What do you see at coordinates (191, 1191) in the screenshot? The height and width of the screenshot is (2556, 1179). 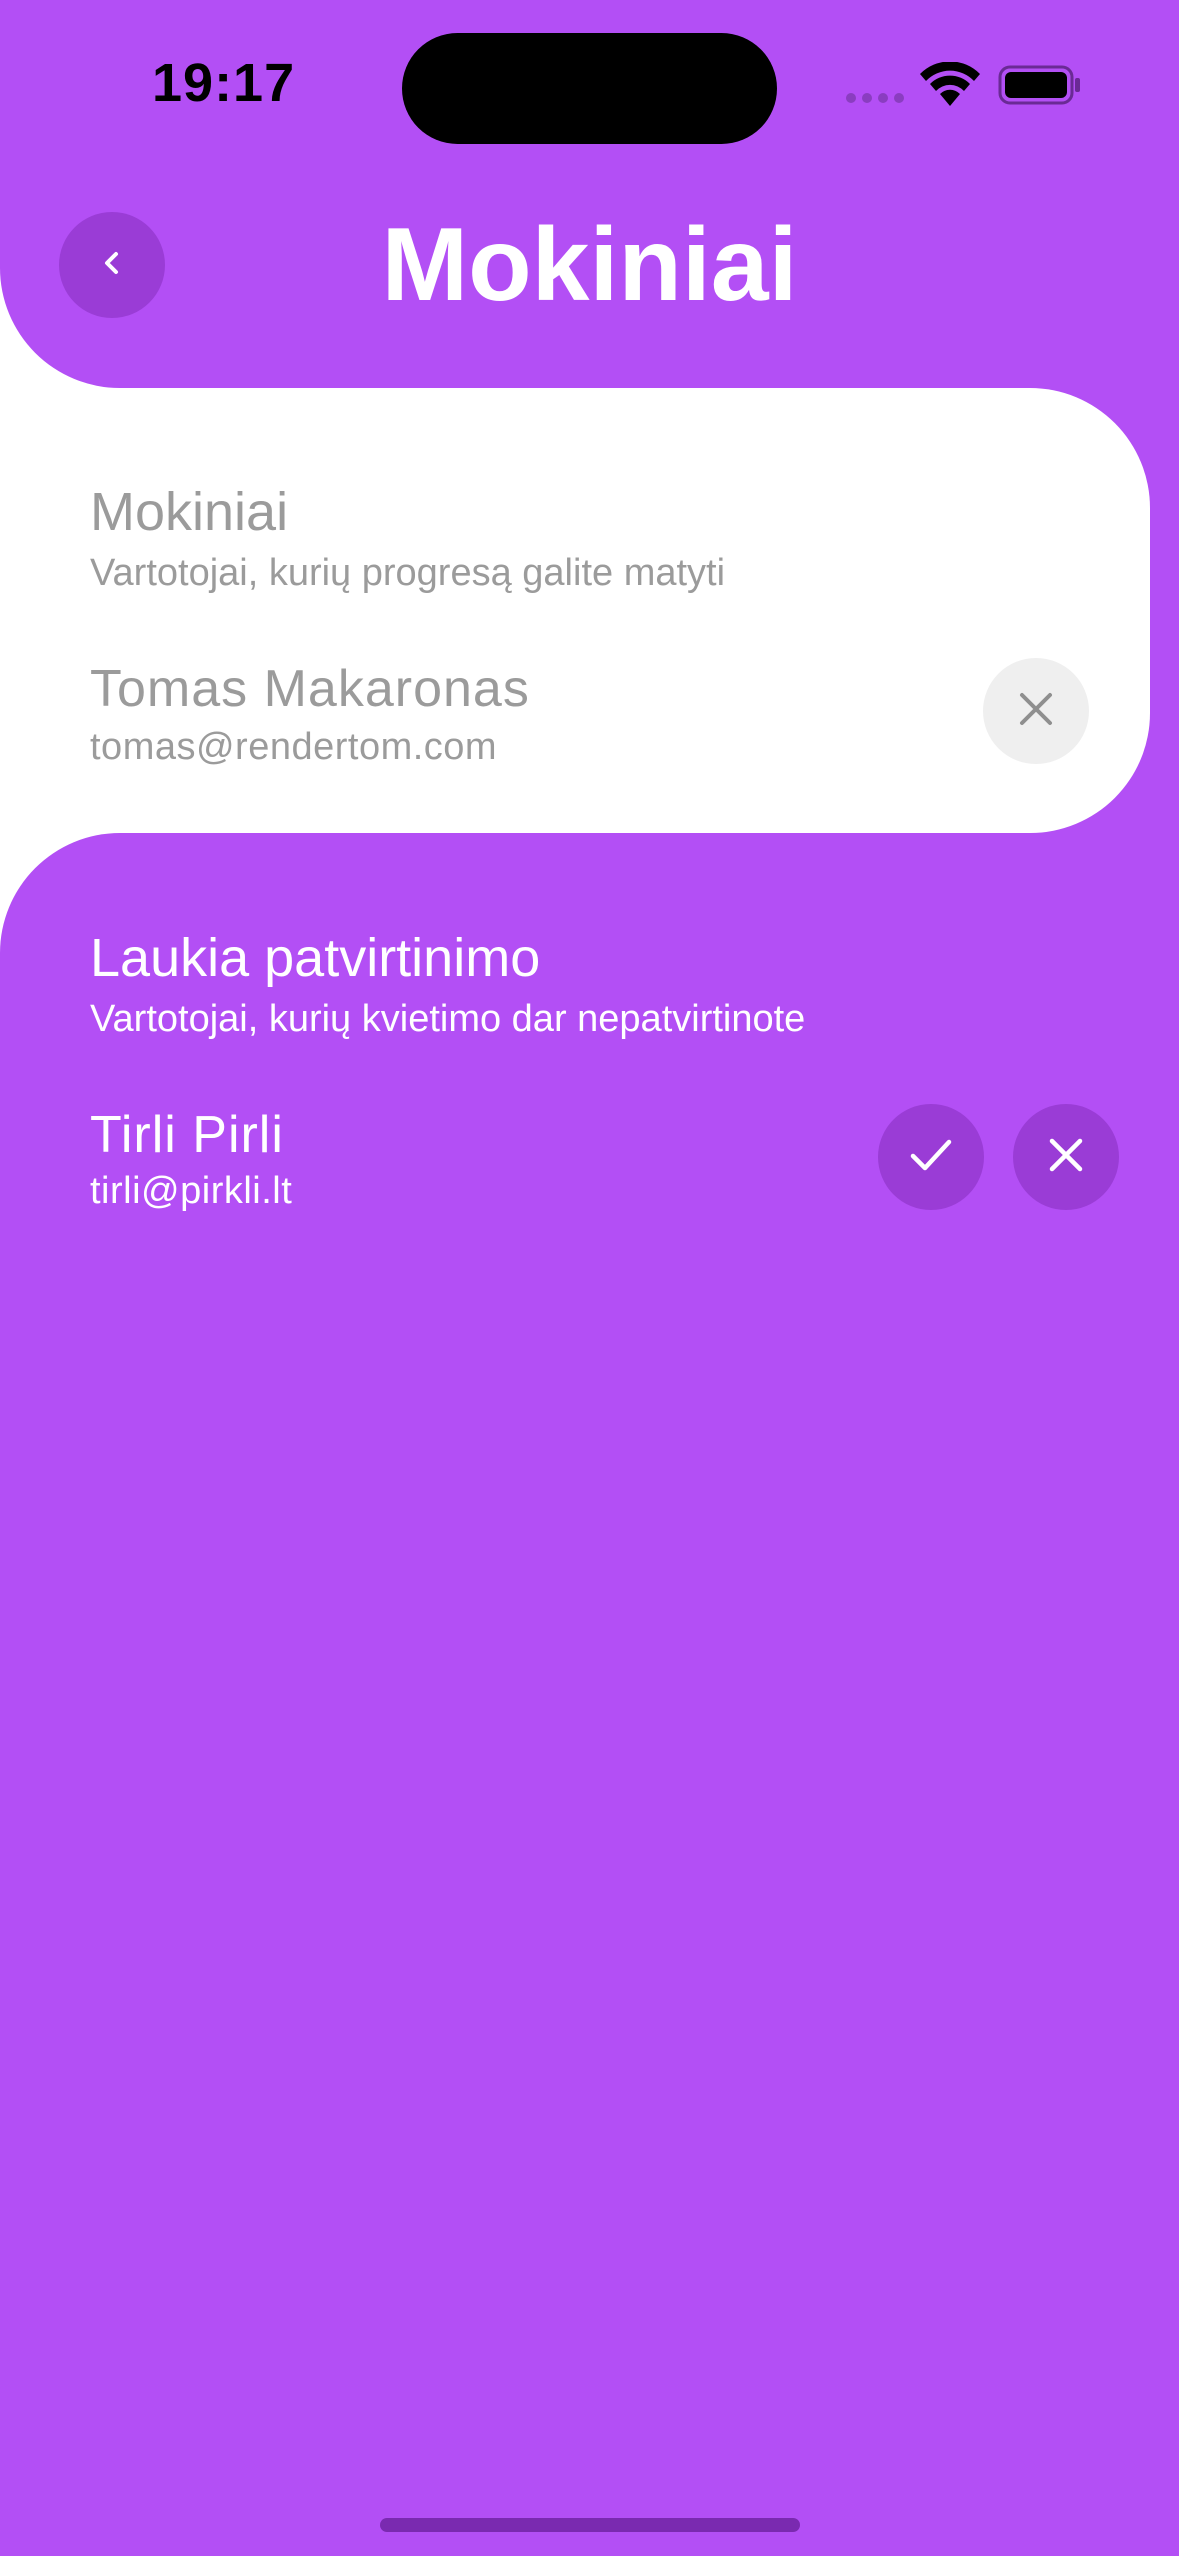 I see `pending-user-email: tirli@pirkli.lt` at bounding box center [191, 1191].